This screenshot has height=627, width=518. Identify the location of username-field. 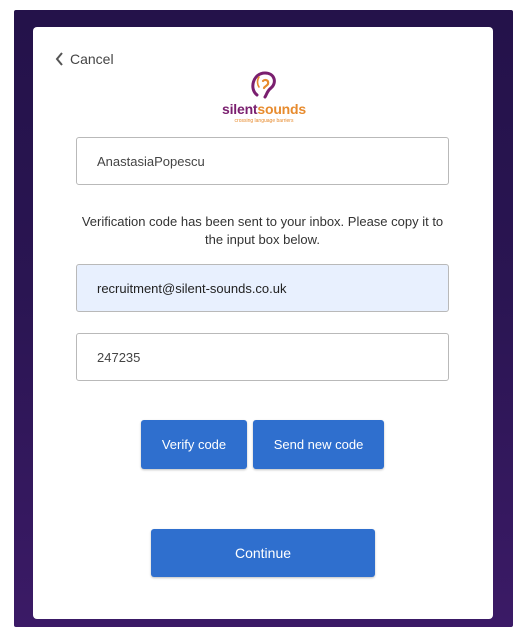
(262, 161).